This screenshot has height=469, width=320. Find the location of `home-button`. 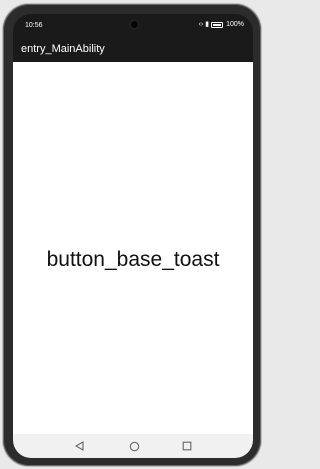

home-button is located at coordinates (134, 446).